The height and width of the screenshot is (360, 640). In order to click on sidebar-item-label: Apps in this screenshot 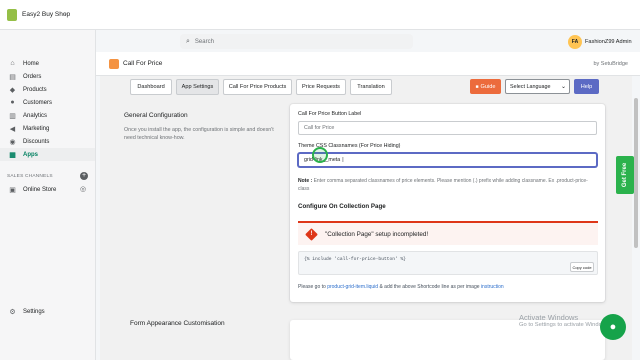, I will do `click(30, 154)`.